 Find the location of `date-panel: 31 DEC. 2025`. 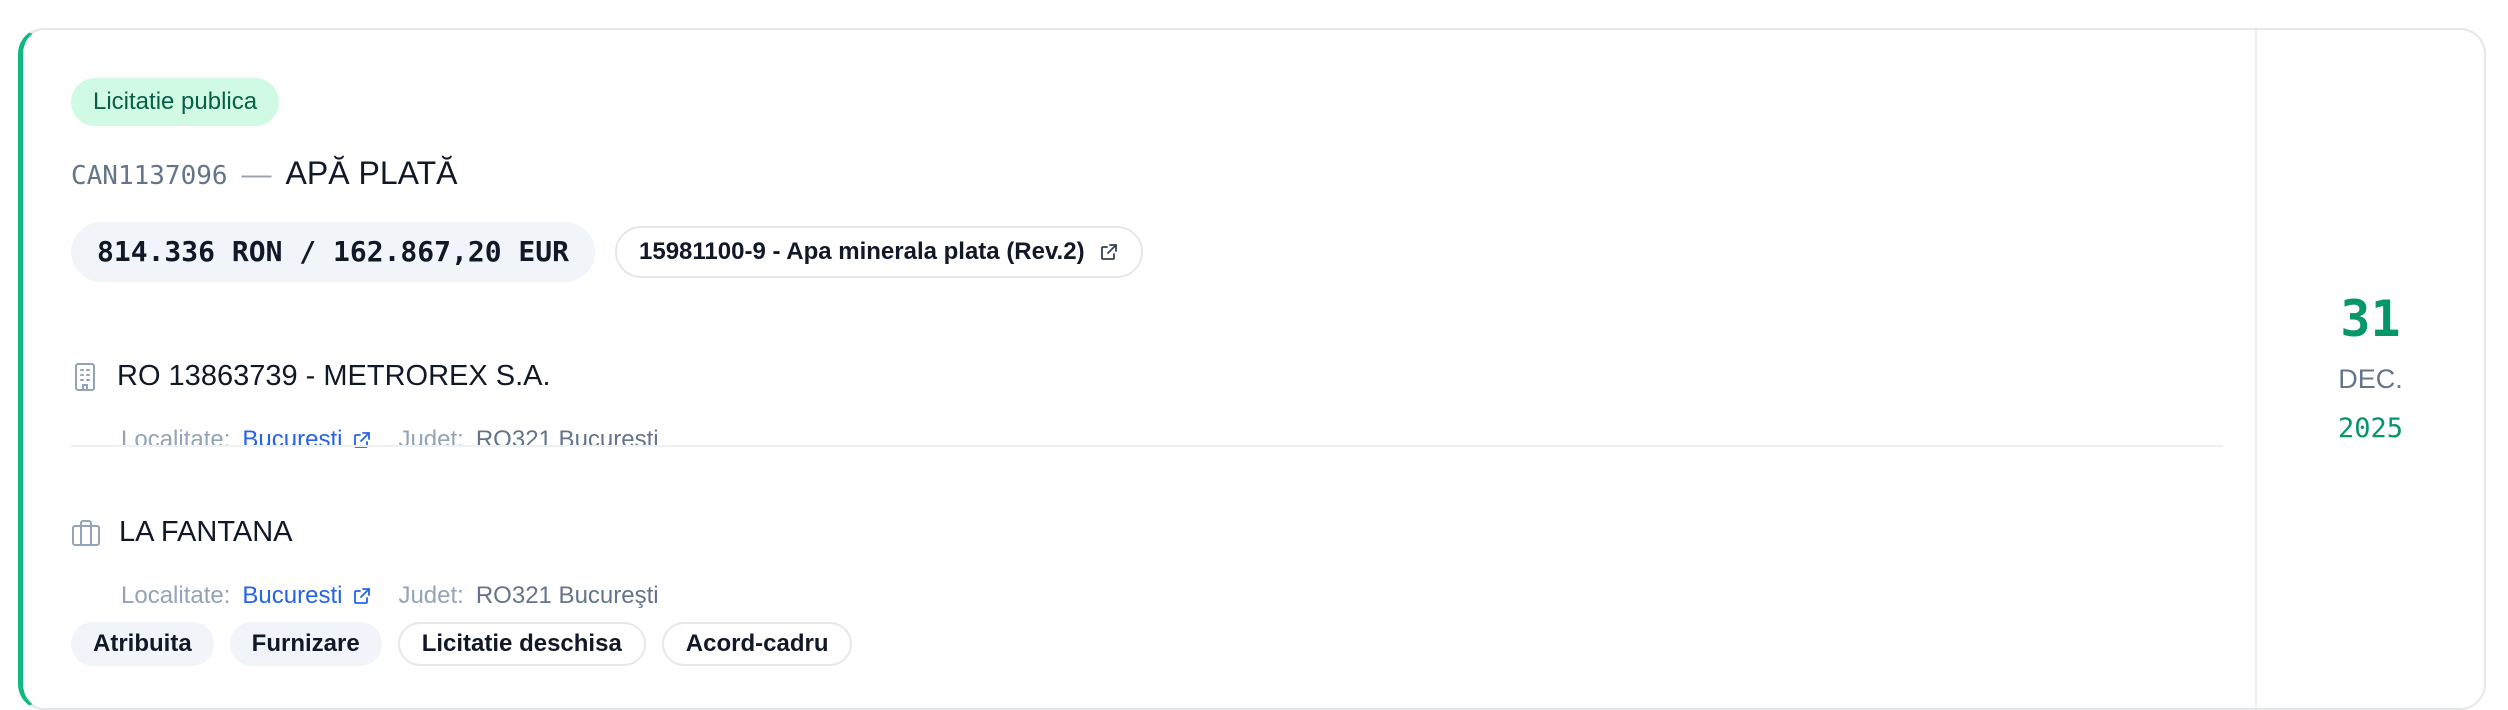

date-panel: 31 DEC. 2025 is located at coordinates (2369, 369).